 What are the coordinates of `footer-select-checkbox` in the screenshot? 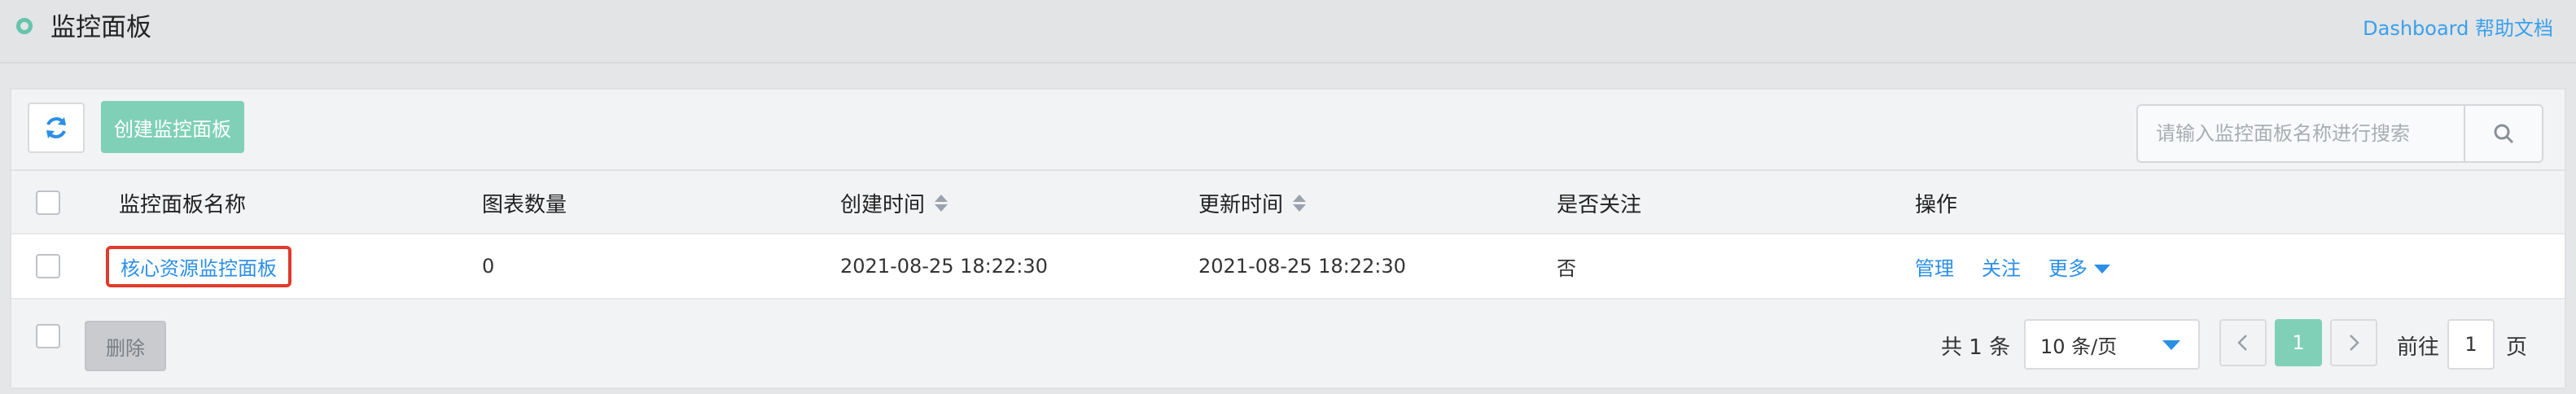 It's located at (48, 336).